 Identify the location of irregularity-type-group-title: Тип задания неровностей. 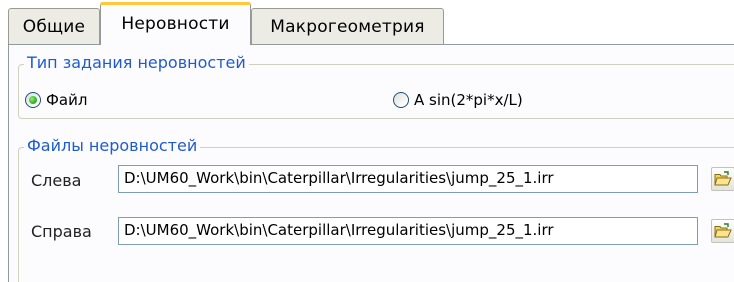
(136, 62).